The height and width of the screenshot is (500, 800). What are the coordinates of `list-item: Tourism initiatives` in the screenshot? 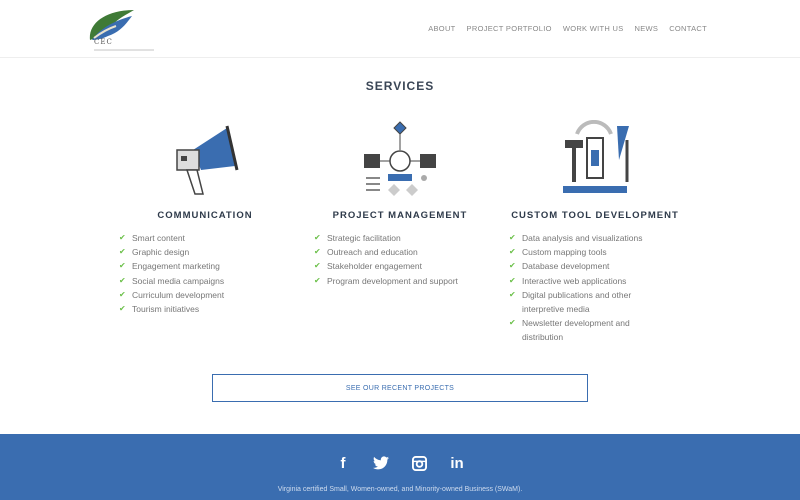 It's located at (212, 309).